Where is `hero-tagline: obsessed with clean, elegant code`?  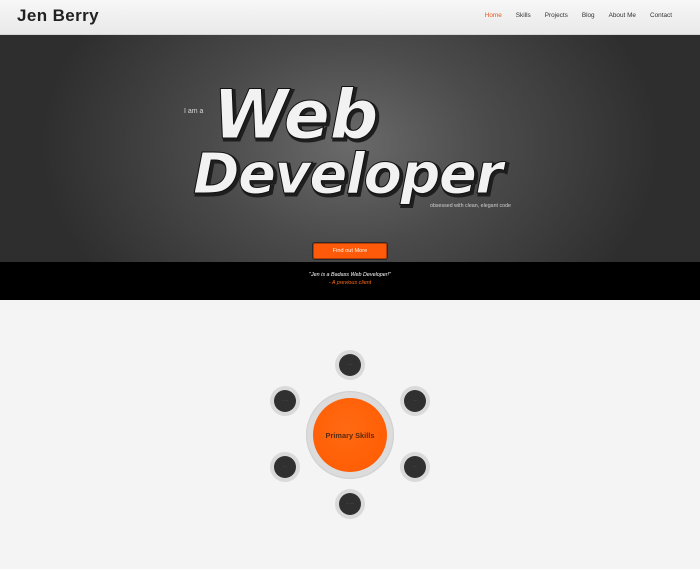 hero-tagline: obsessed with clean, elegant code is located at coordinates (470, 206).